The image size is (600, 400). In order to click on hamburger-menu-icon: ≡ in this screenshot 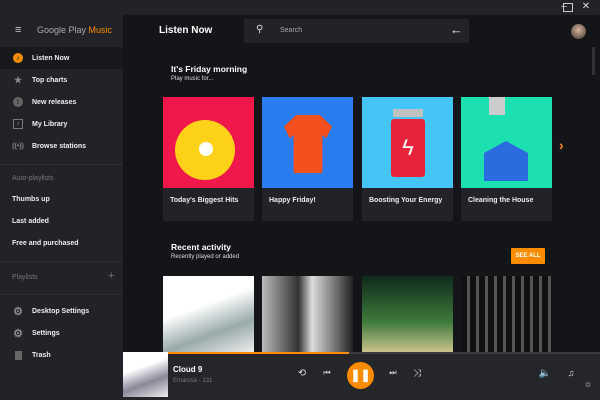, I will do `click(20, 30)`.